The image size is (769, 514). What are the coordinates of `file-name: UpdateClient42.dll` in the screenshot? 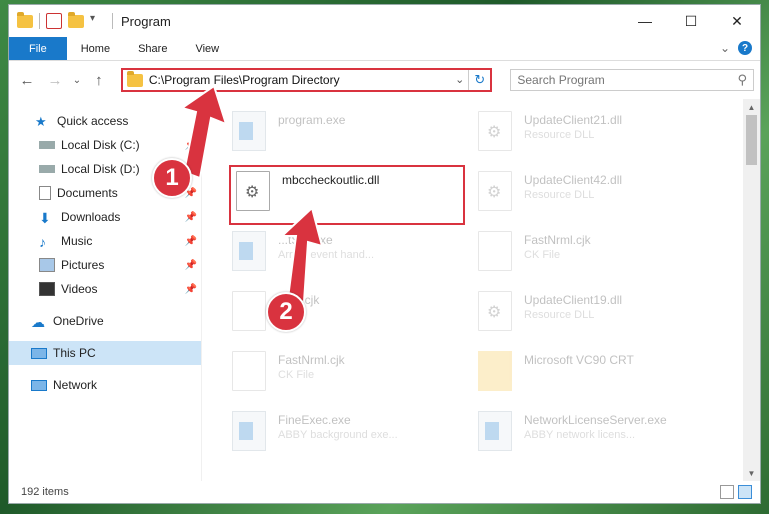 It's located at (573, 180).